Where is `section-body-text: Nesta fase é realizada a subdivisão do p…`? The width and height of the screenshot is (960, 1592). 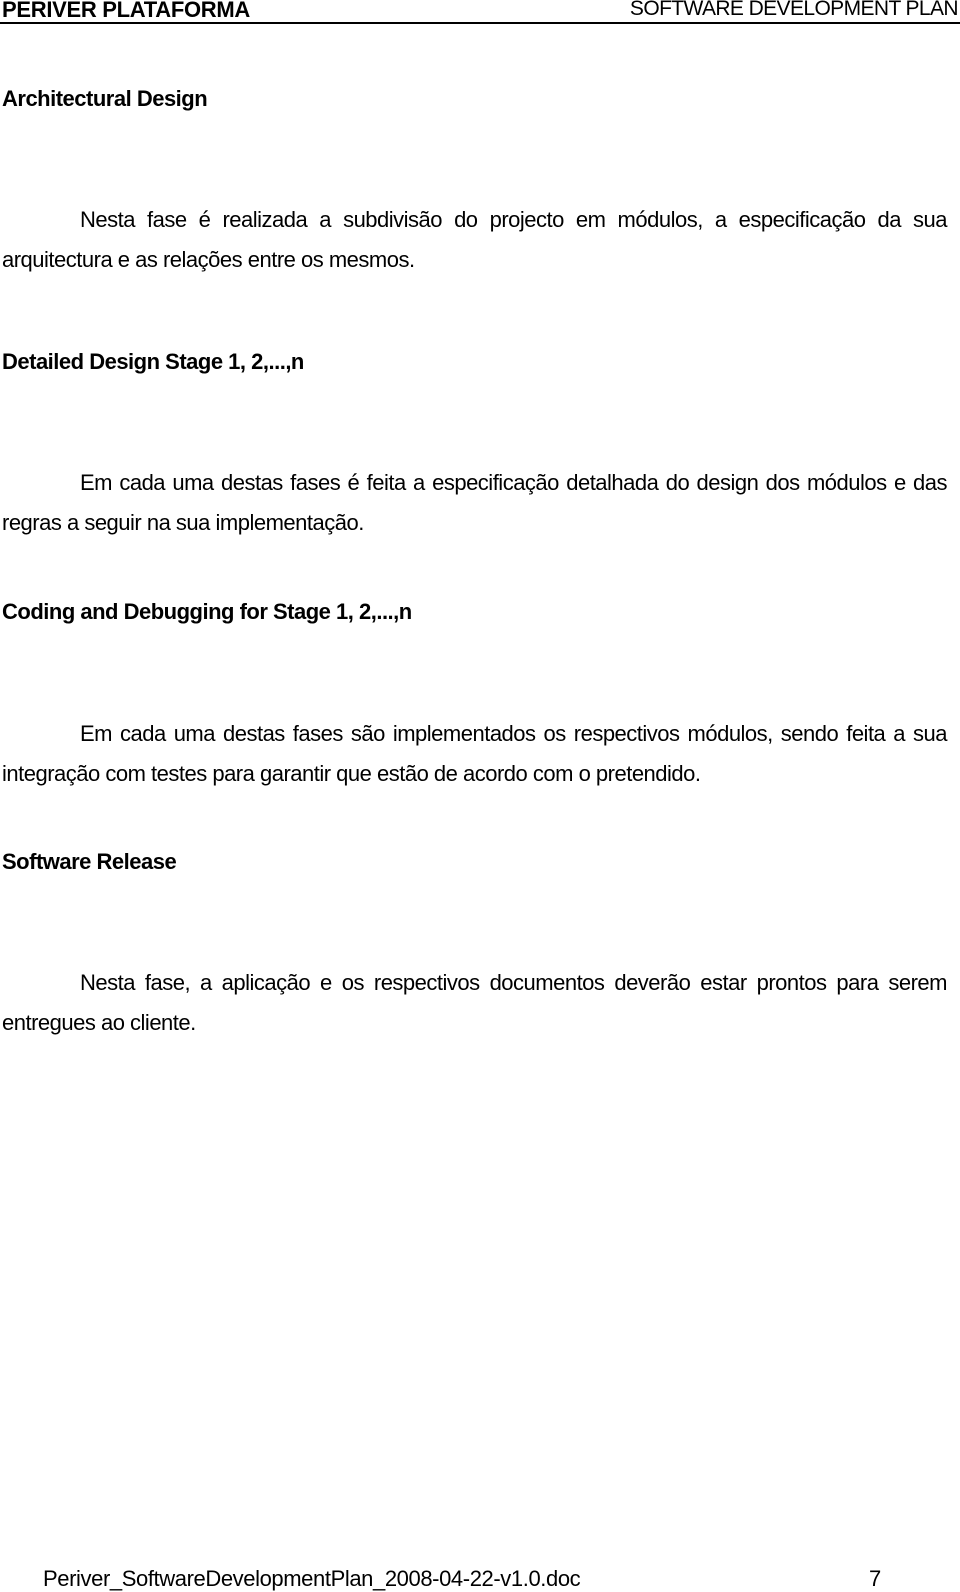 section-body-text: Nesta fase é realizada a subdivisão do p… is located at coordinates (475, 239).